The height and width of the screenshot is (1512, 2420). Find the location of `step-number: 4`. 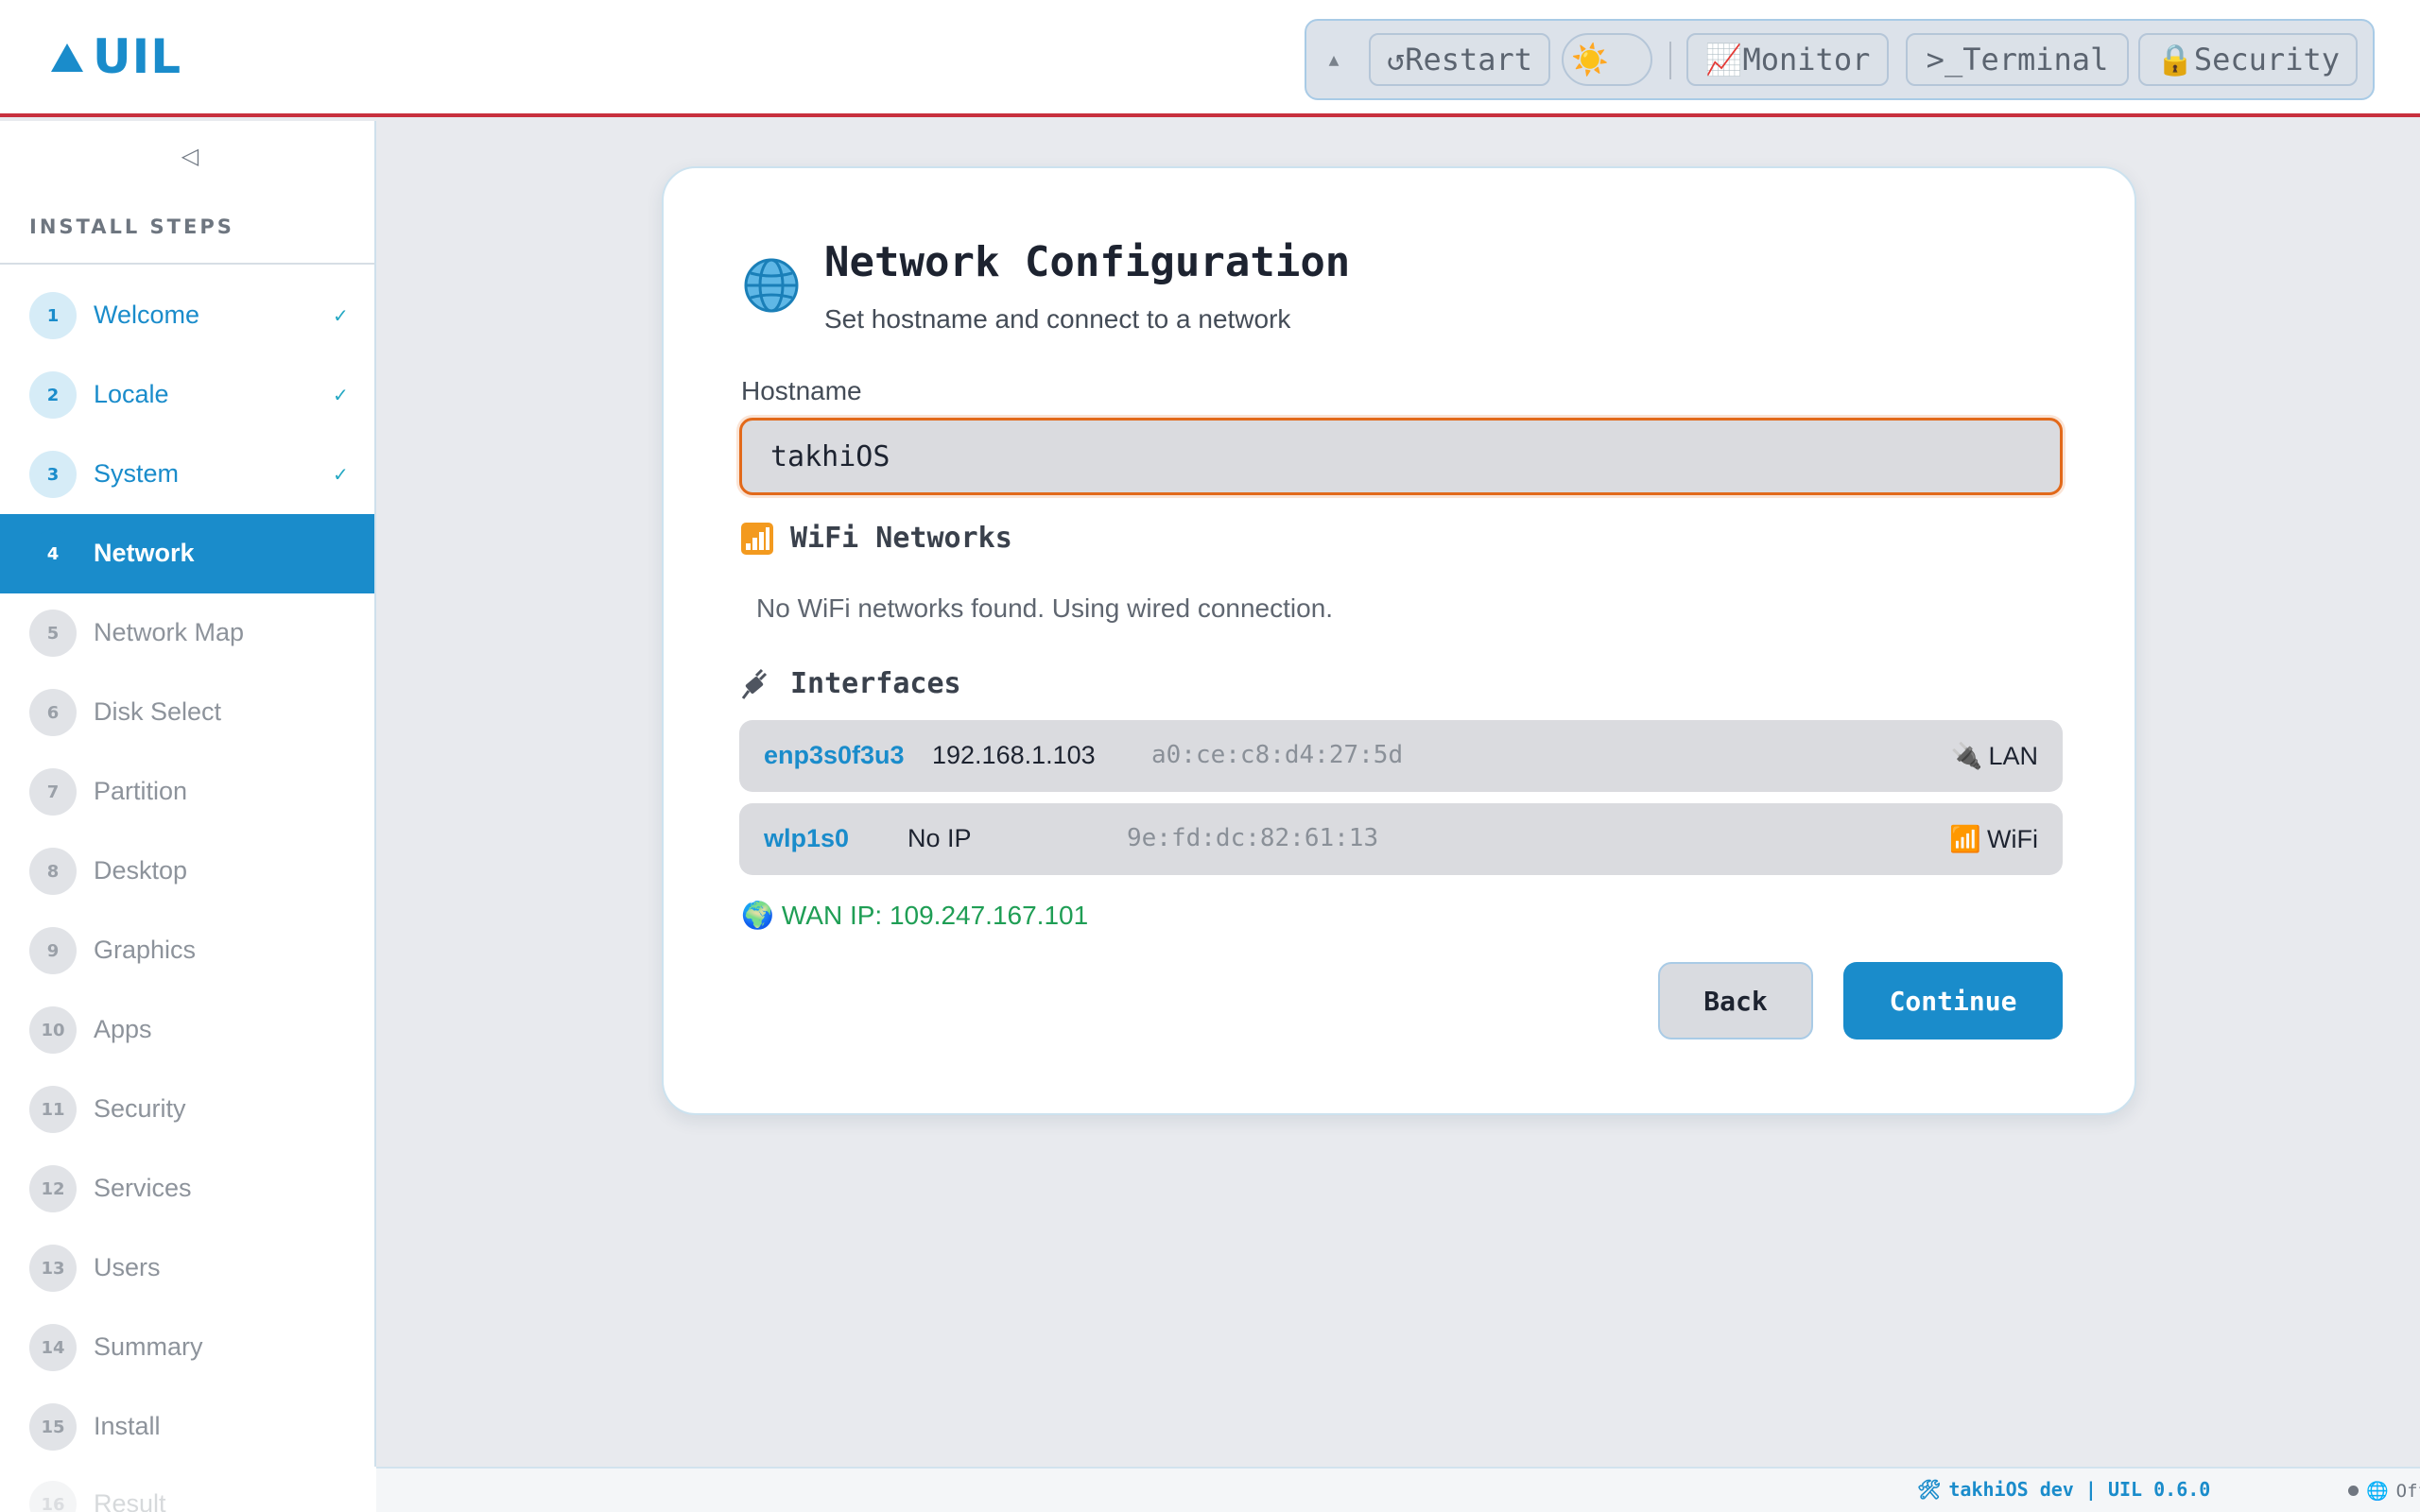

step-number: 4 is located at coordinates (53, 553).